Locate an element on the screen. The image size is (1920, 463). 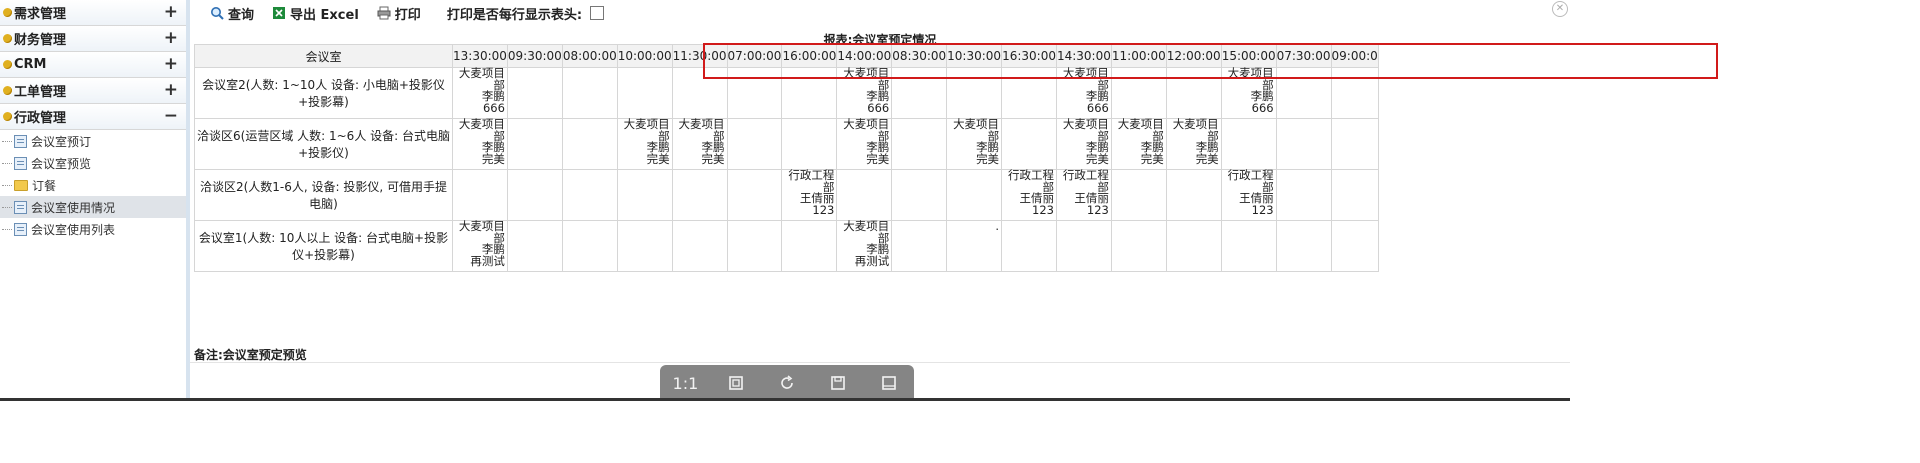
sidebar-subitem-2: 订餐 is located at coordinates (93, 185).